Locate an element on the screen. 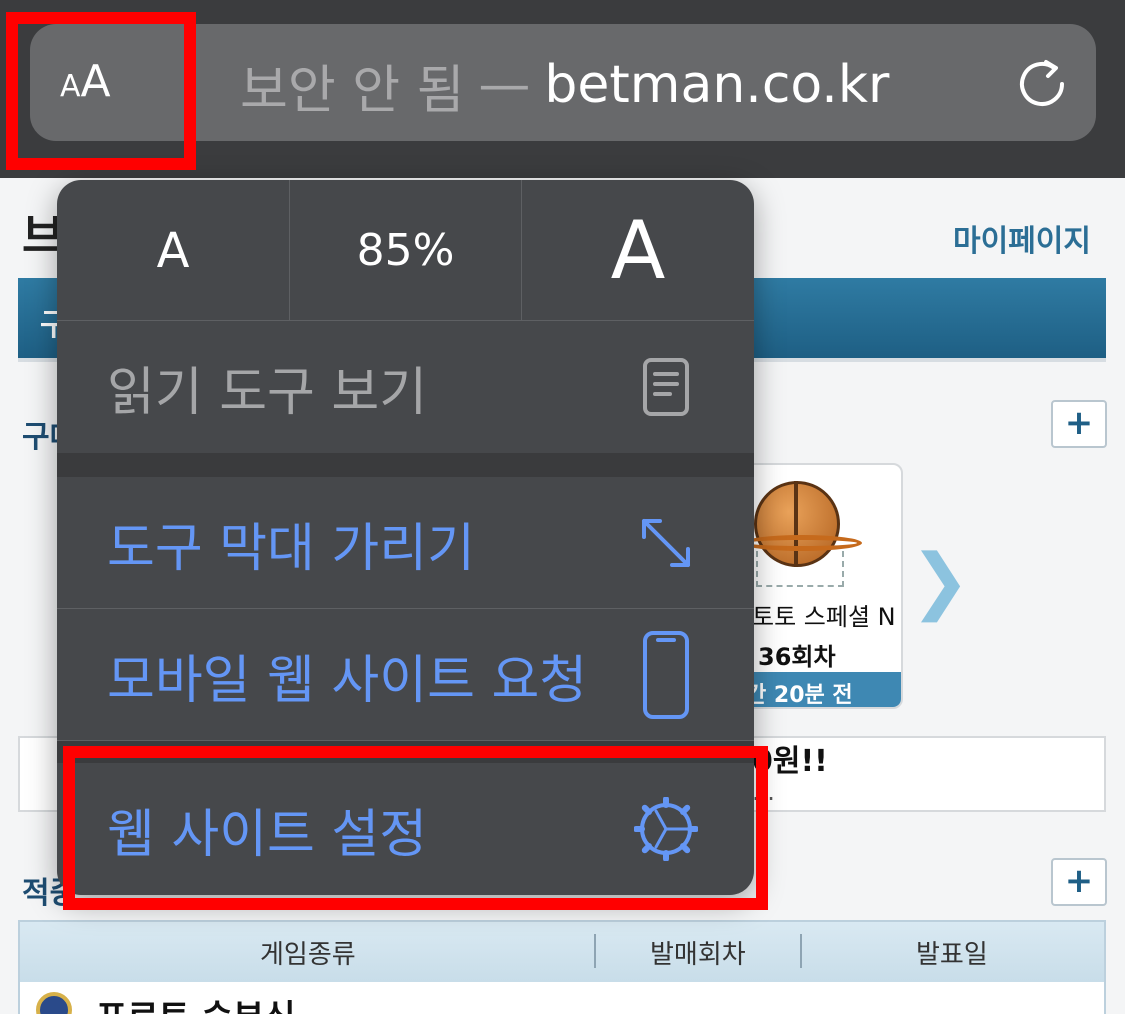  menu-item-reader: 읽기 도구 보기 is located at coordinates (405, 387).